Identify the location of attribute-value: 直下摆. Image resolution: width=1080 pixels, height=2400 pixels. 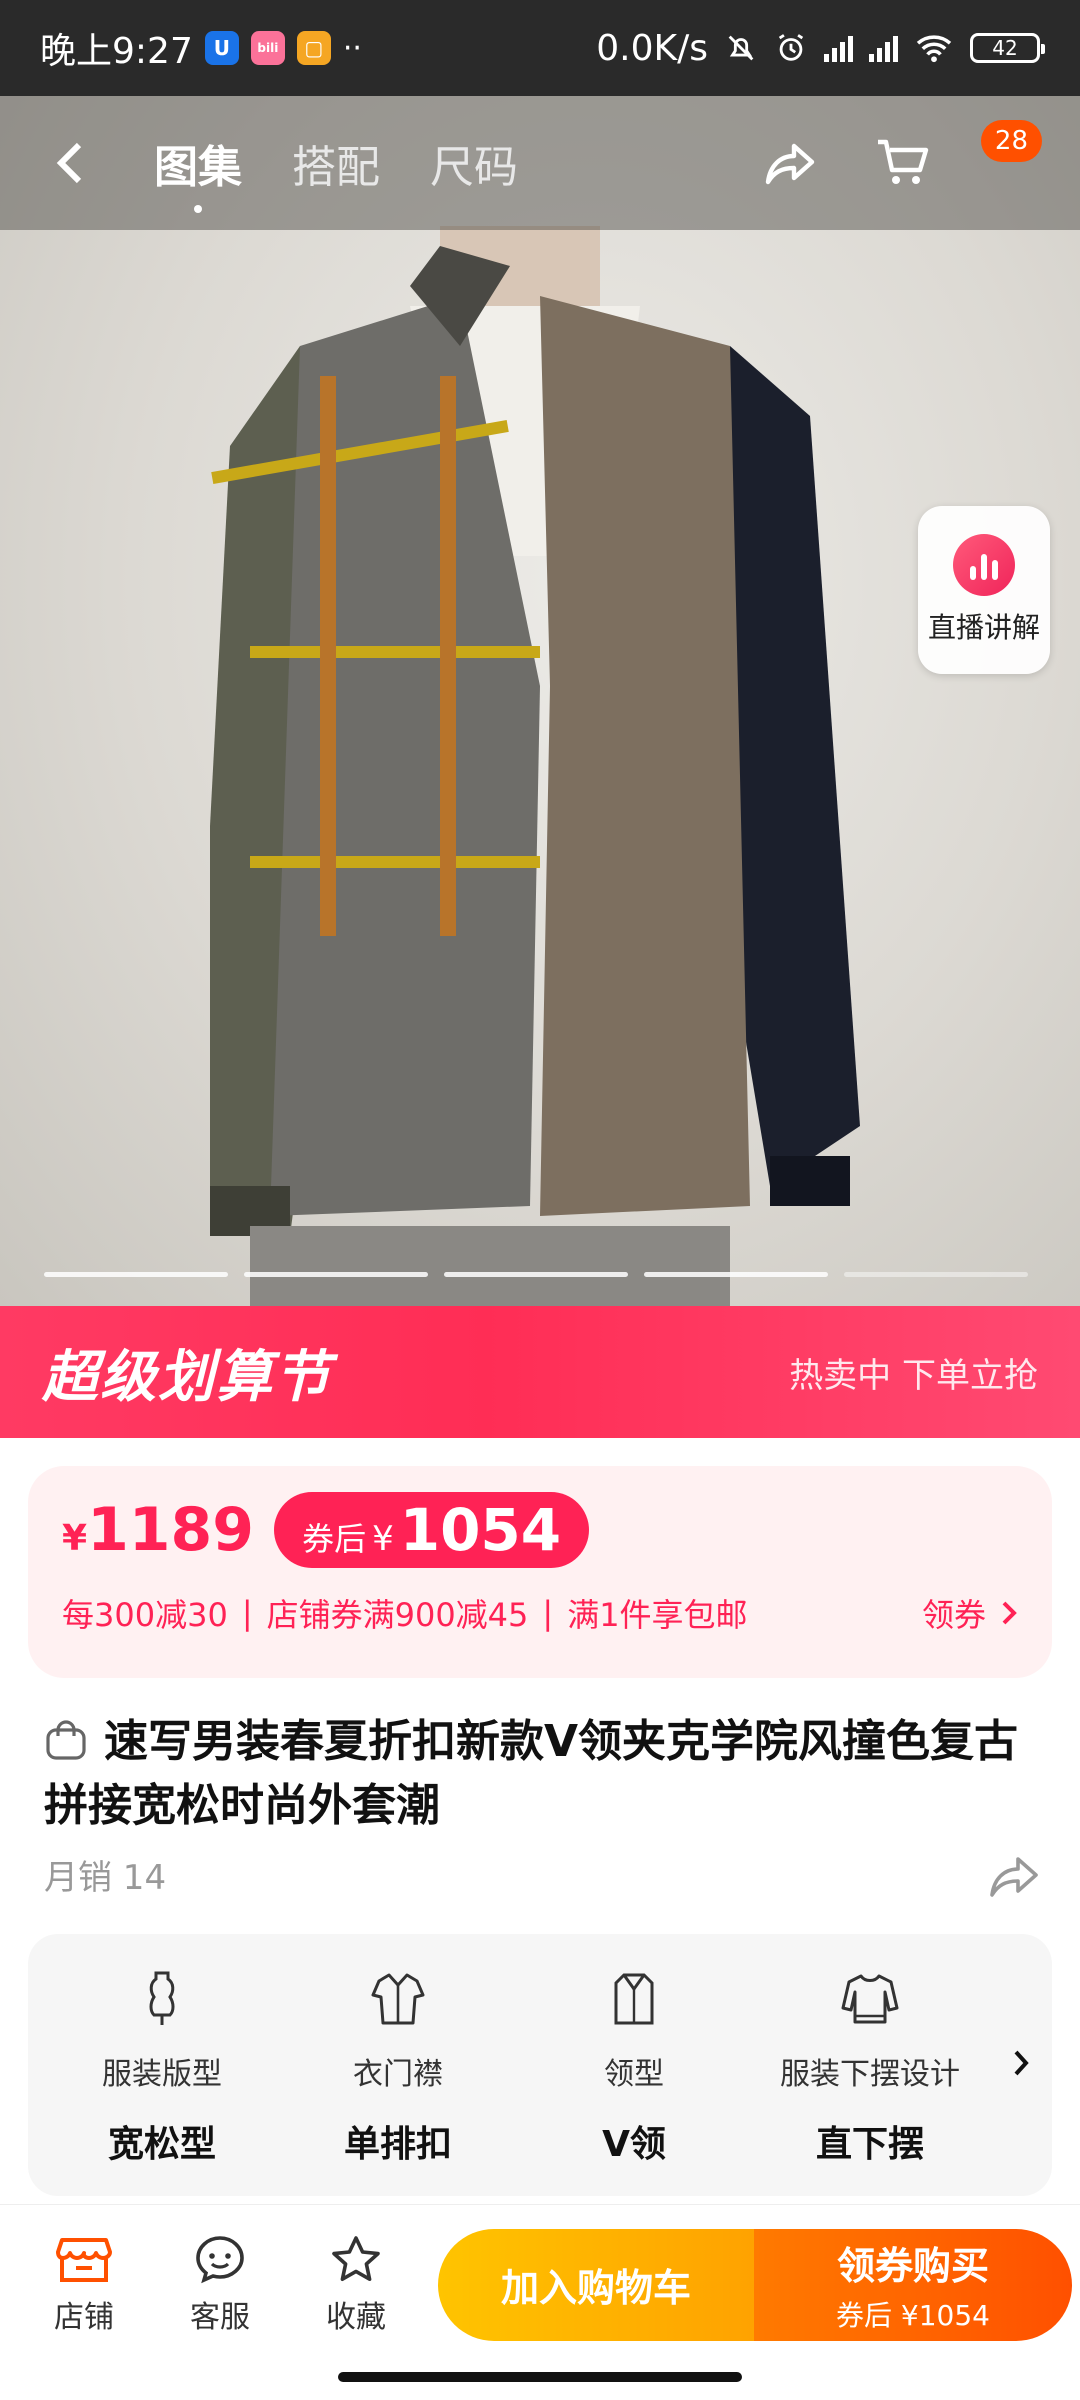
(869, 2144).